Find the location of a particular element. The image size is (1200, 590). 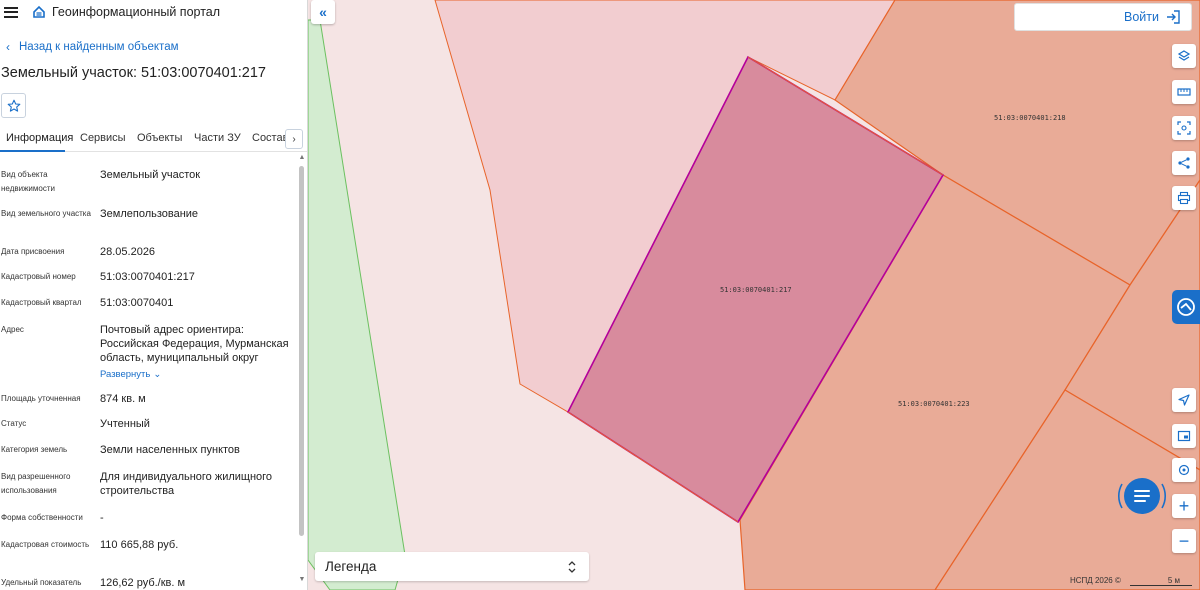

minimap-icon is located at coordinates (1184, 436).